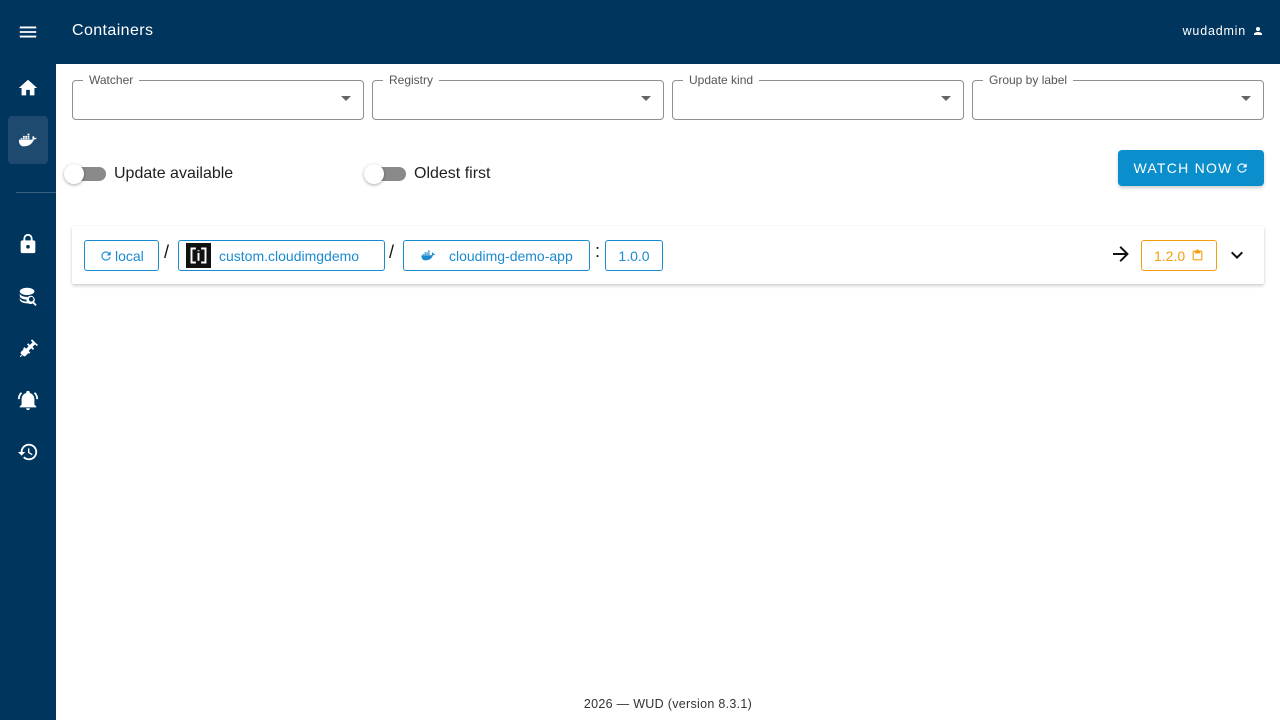  I want to click on update-available-toggle: Update available, so click(149, 174).